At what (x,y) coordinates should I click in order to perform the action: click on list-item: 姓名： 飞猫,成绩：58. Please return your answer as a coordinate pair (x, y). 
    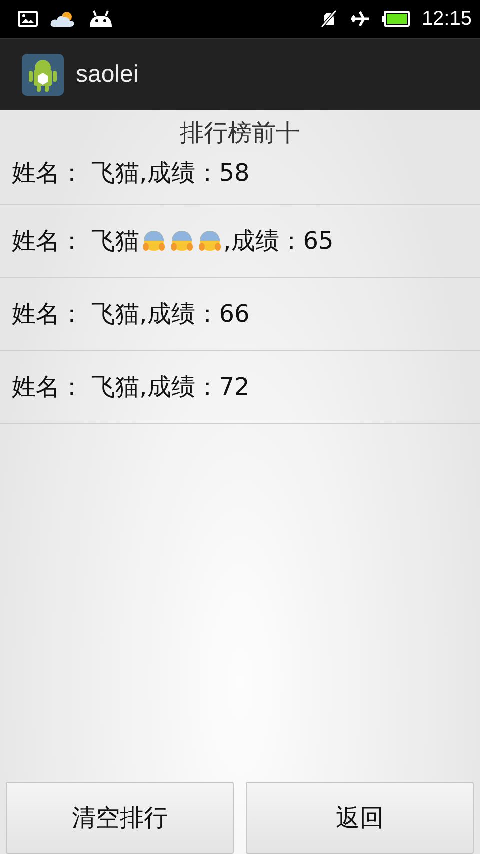
    Looking at the image, I should click on (240, 176).